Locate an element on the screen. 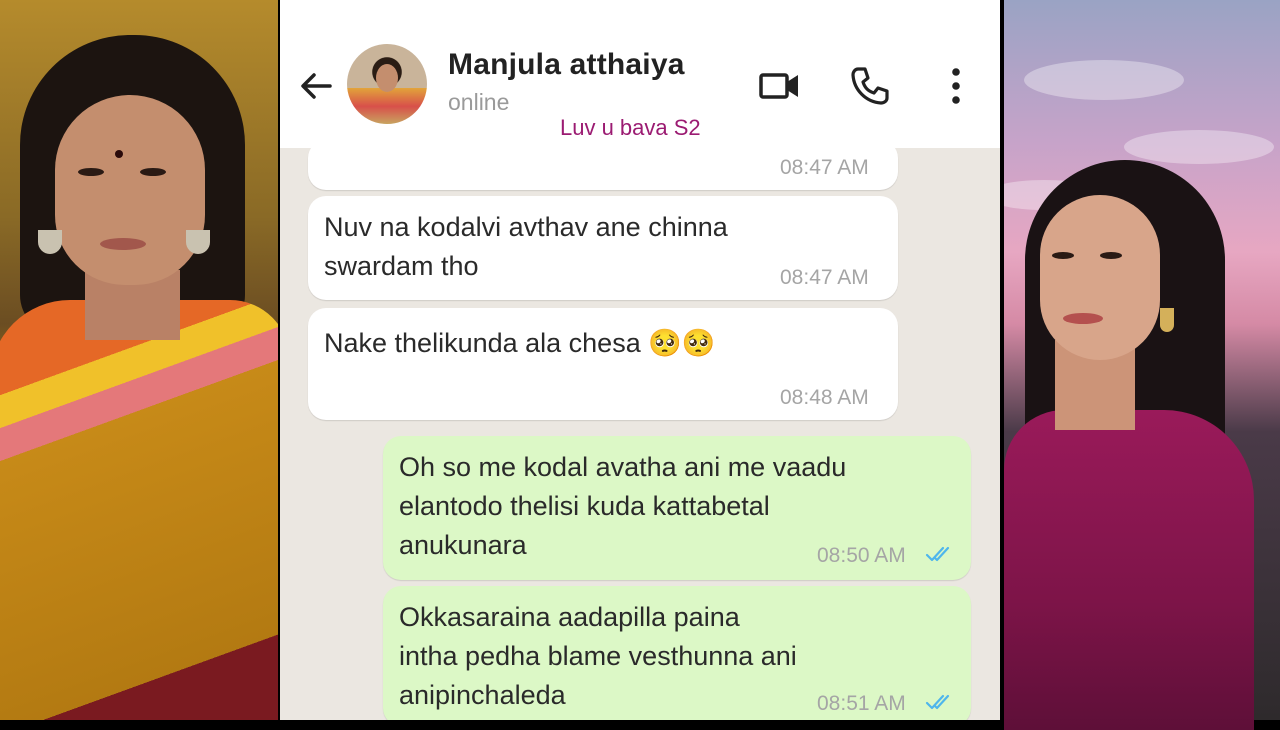 Image resolution: width=1280 pixels, height=730 pixels. message-text: Nake thelikunda ala chesa 🥺🥺 is located at coordinates (520, 343).